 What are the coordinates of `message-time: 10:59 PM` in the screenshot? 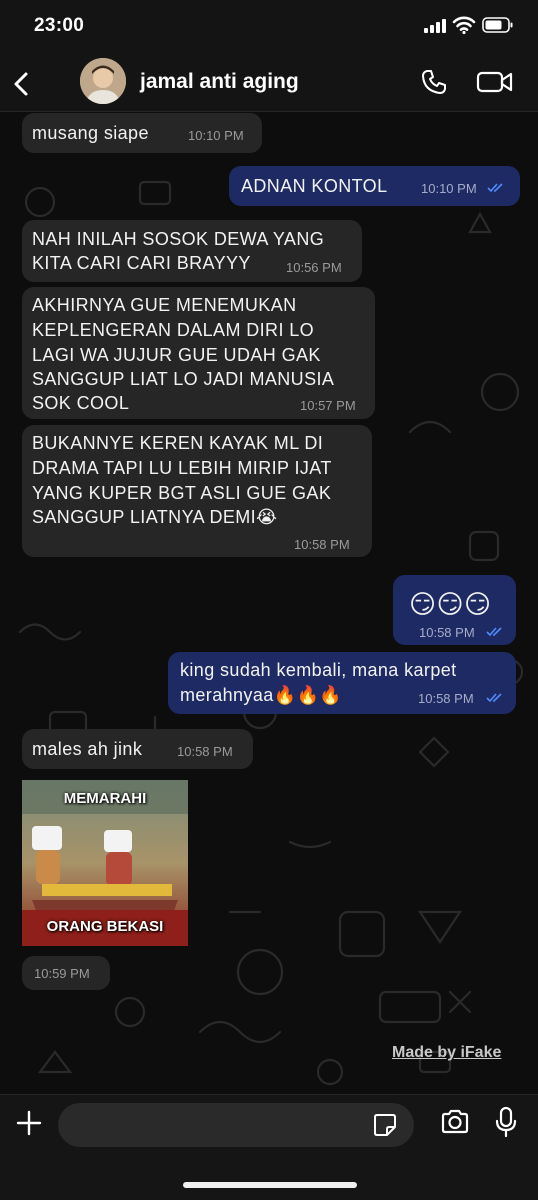 It's located at (62, 973).